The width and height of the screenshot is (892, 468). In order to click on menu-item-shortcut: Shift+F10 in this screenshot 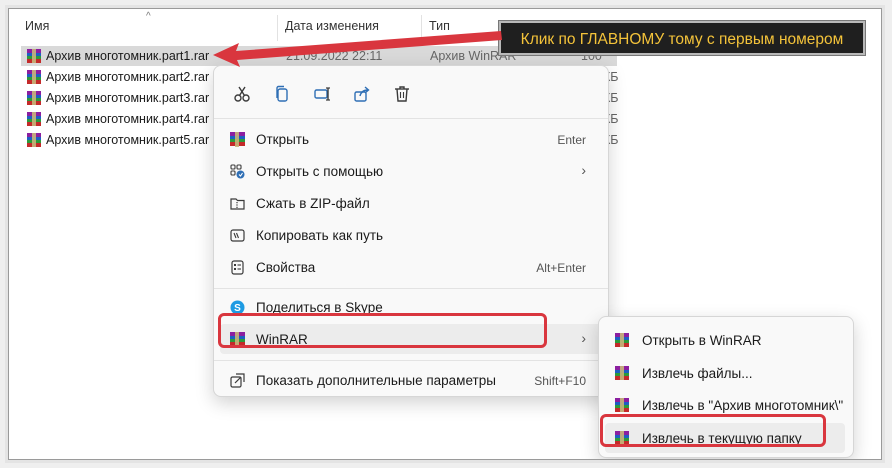, I will do `click(560, 381)`.